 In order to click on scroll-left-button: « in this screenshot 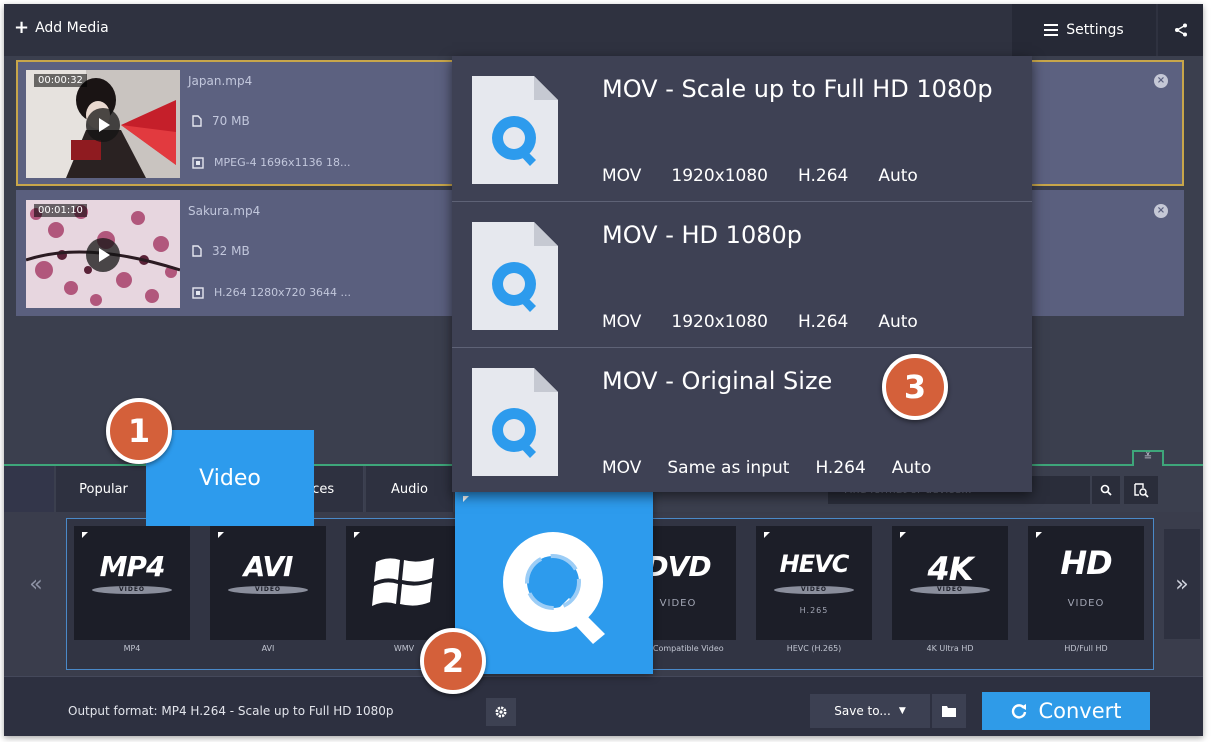, I will do `click(36, 584)`.